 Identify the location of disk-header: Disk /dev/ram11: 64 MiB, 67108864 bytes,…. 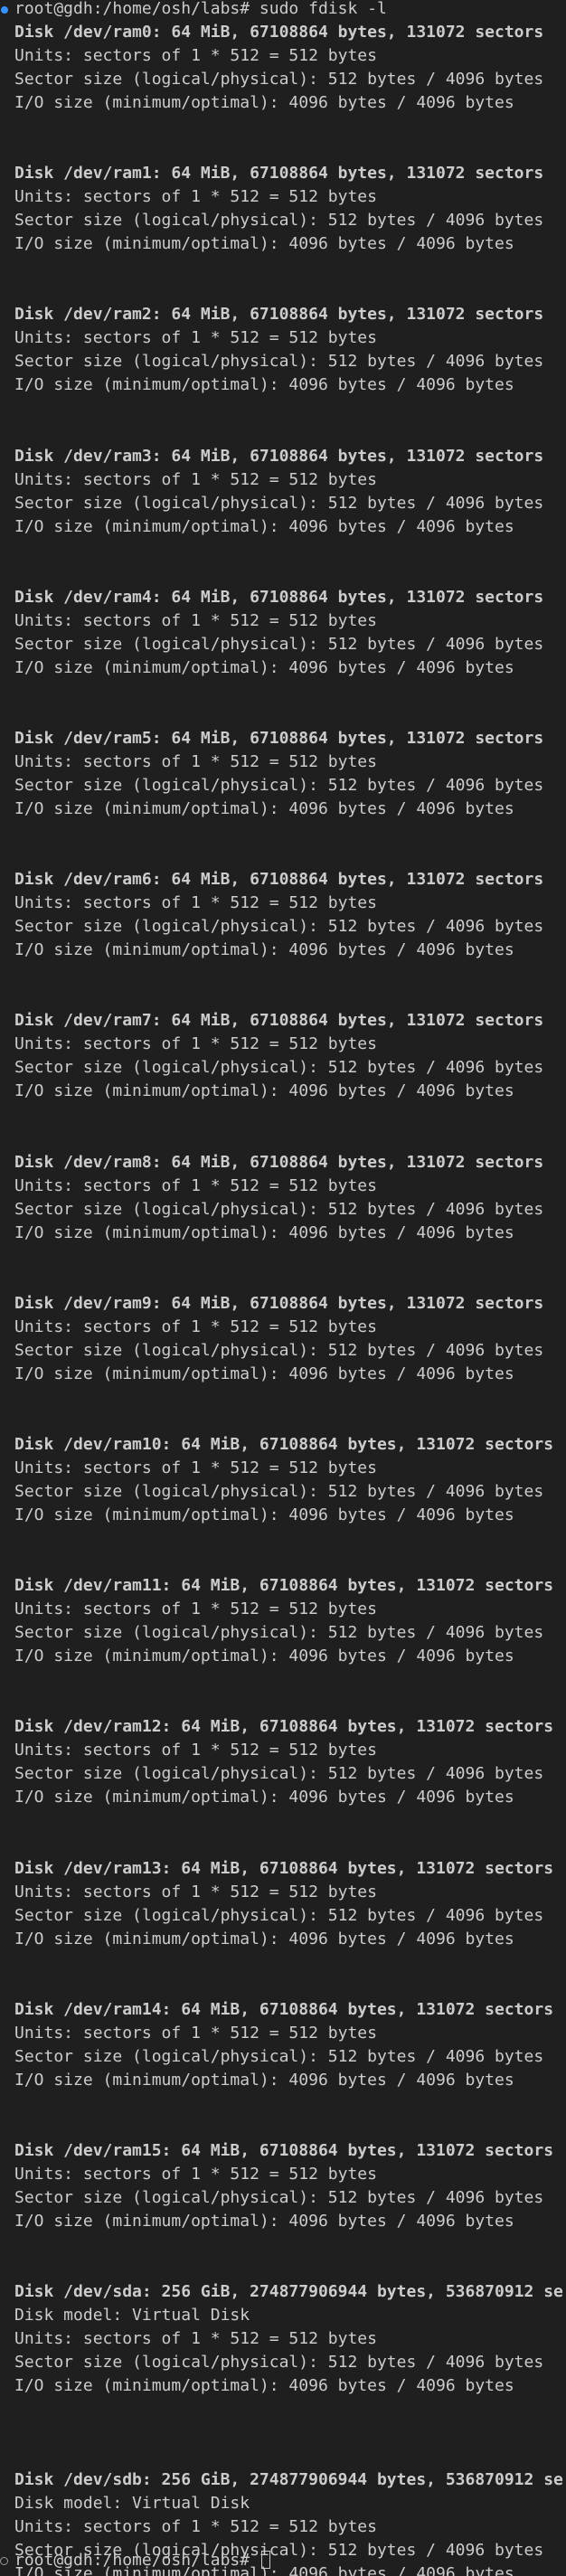
(284, 1586).